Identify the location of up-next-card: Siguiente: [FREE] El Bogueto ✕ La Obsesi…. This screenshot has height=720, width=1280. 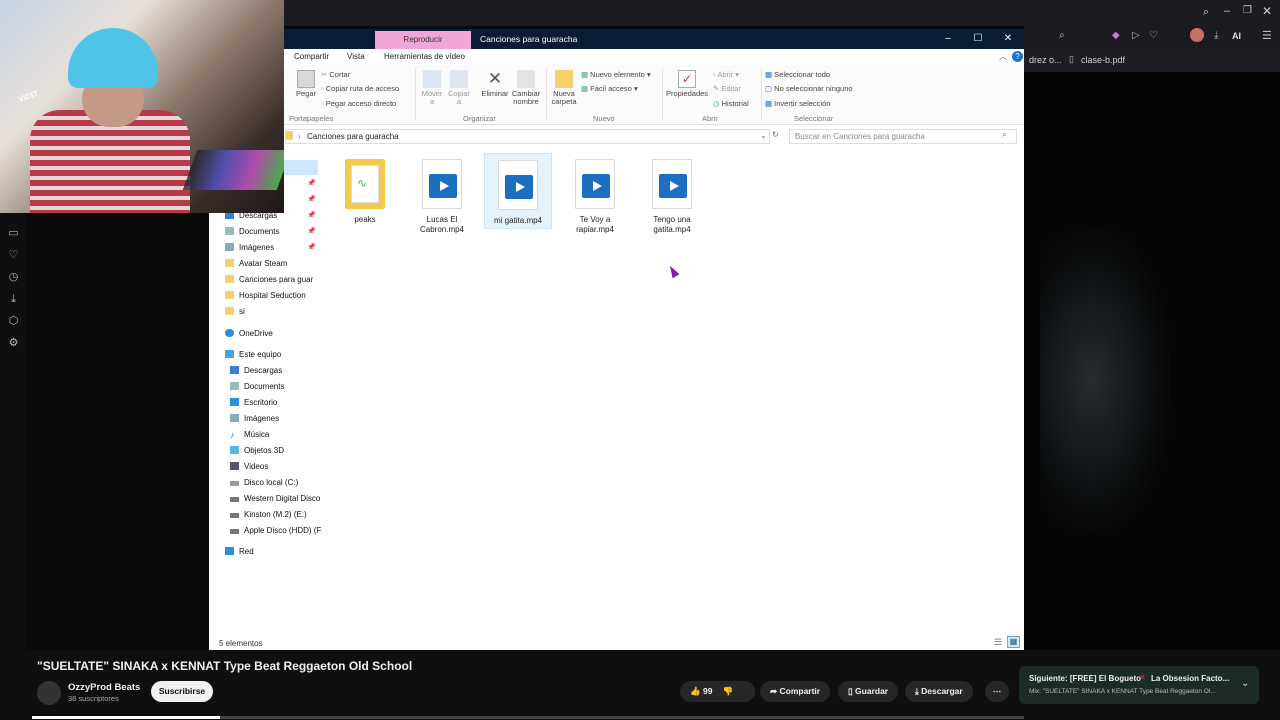
(1139, 685).